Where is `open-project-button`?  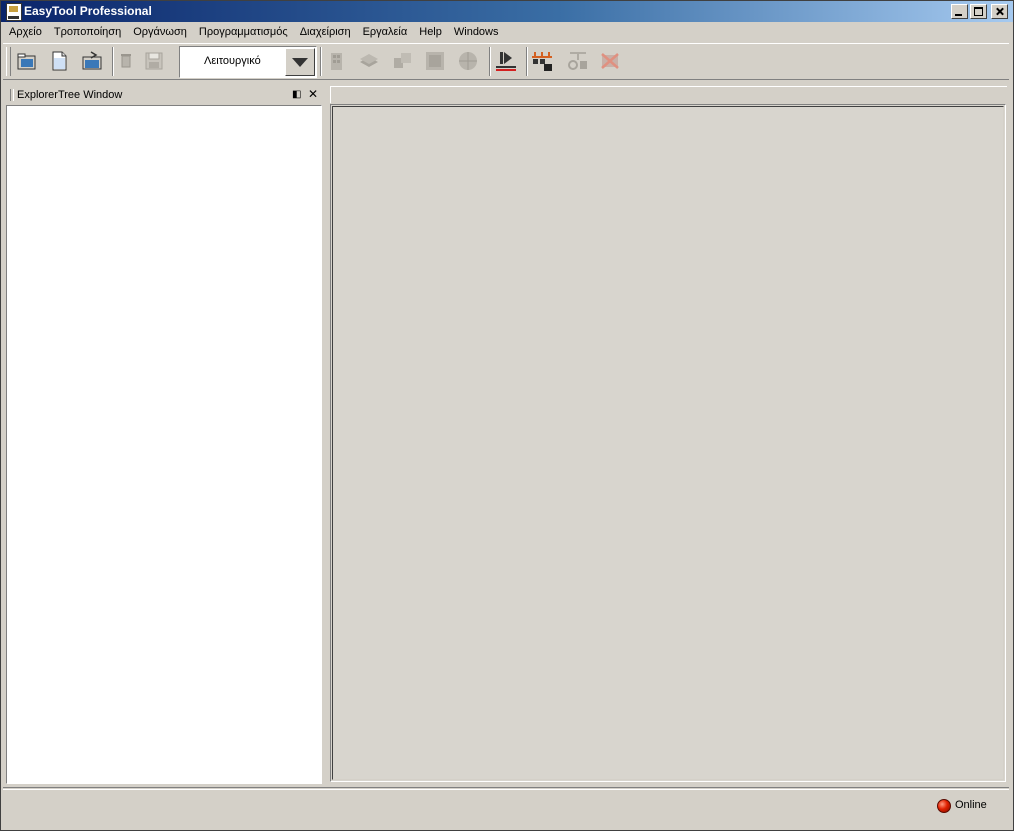 open-project-button is located at coordinates (92, 61).